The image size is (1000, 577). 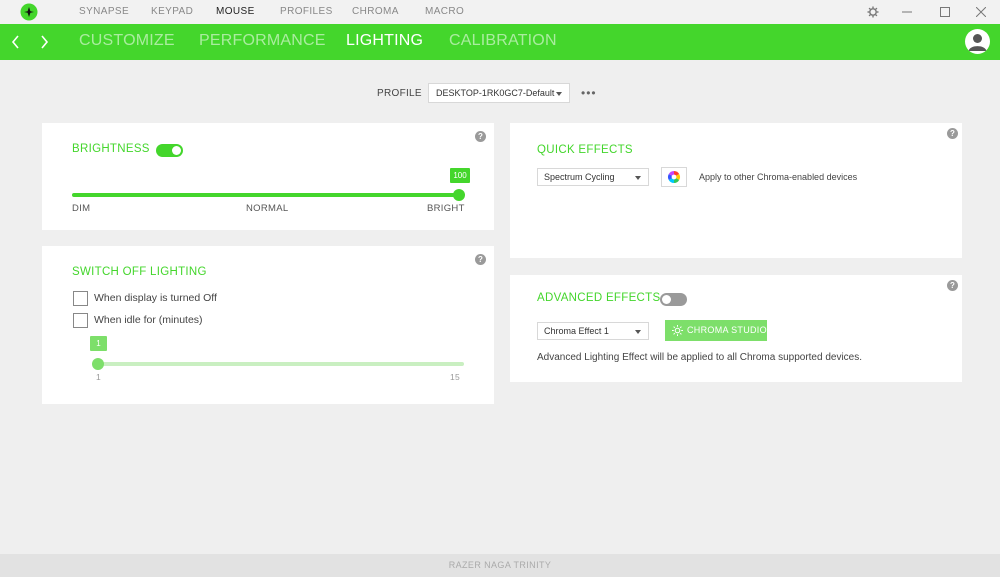 I want to click on profile-more-button: •••, so click(x=589, y=93).